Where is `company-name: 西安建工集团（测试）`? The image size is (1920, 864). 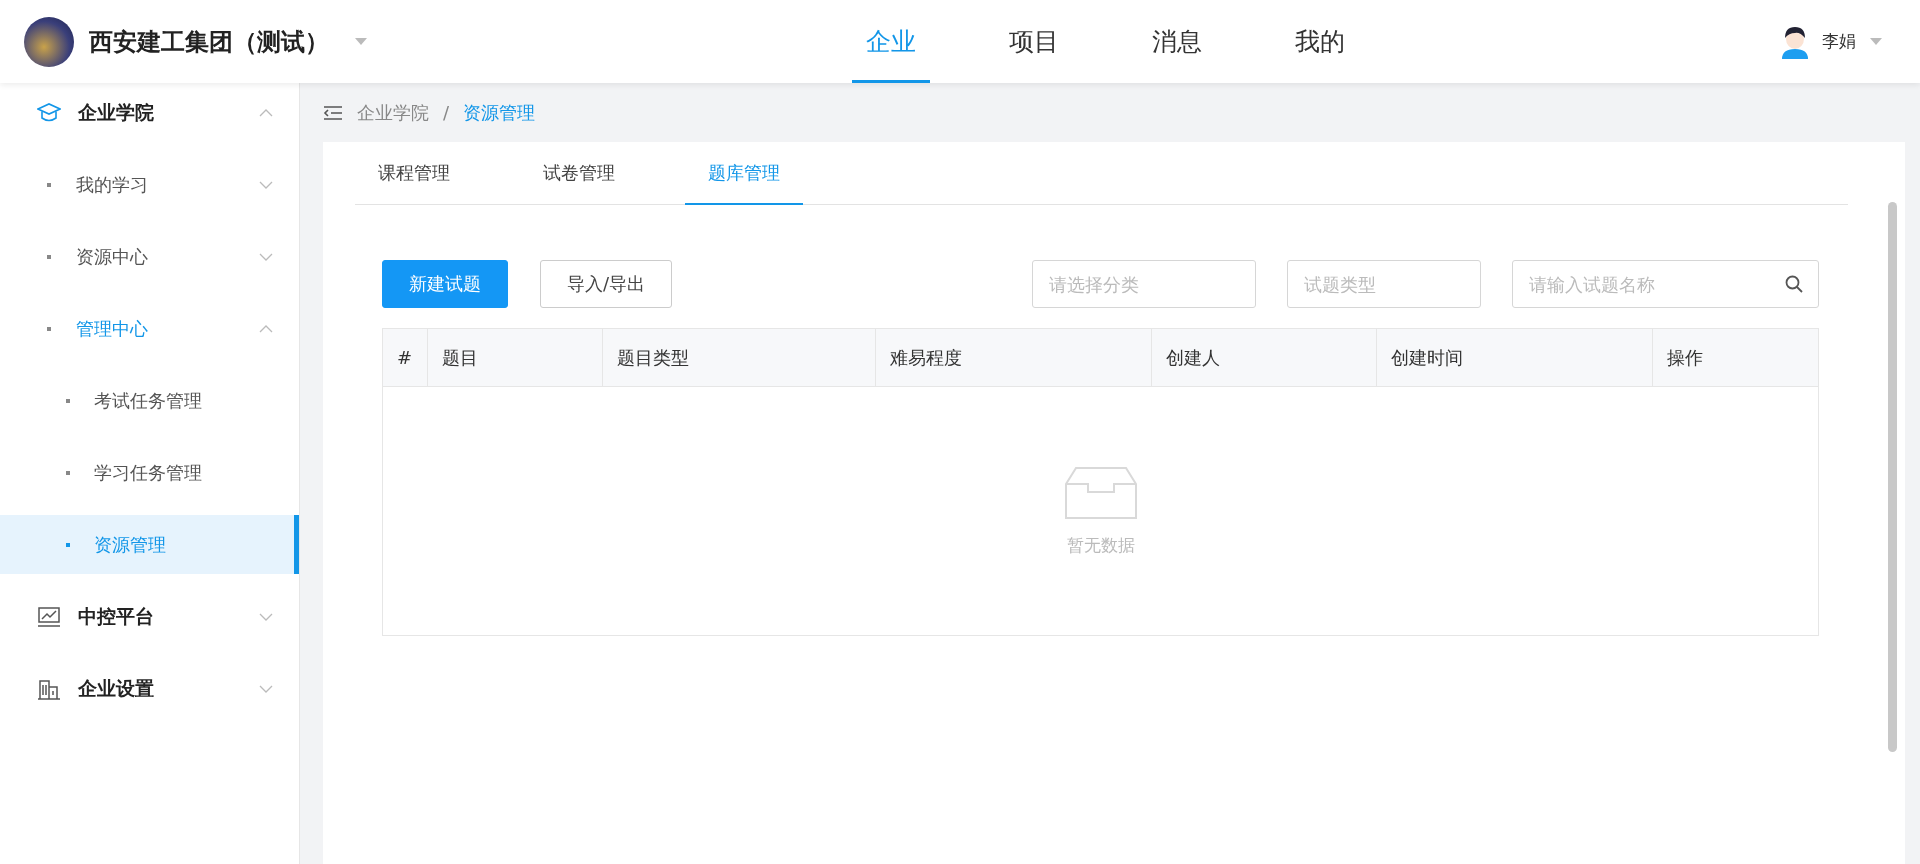
company-name: 西安建工集团（测试） is located at coordinates (209, 41).